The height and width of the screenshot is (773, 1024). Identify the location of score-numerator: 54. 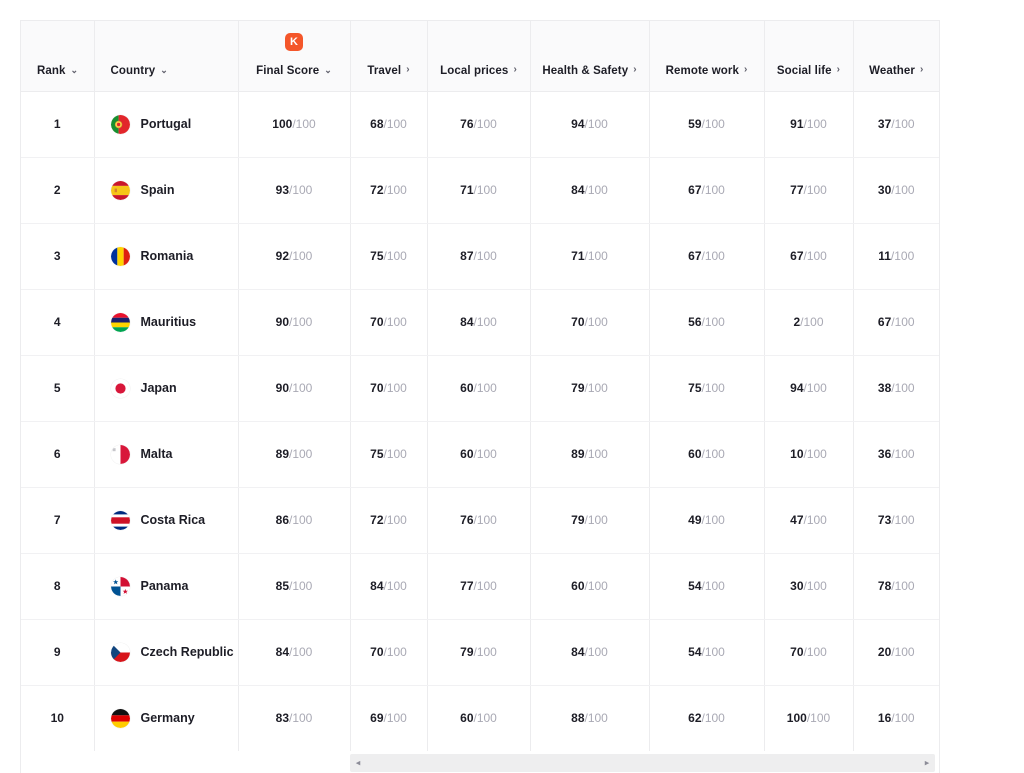
(695, 652).